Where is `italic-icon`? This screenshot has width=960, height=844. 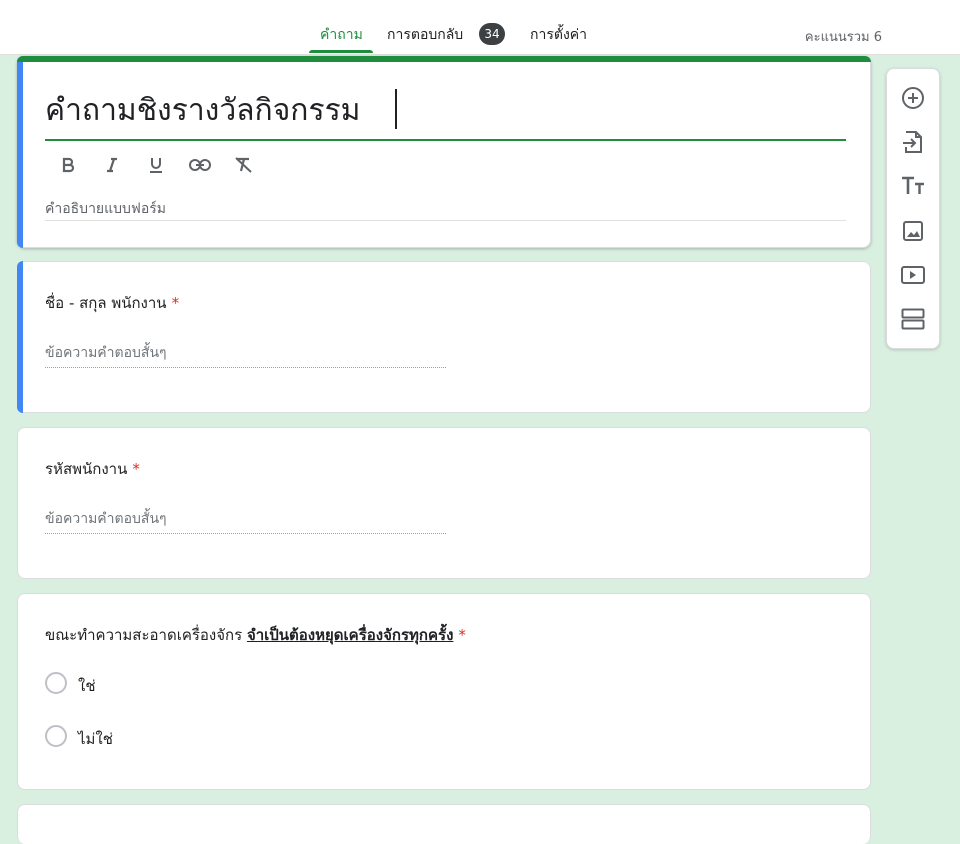 italic-icon is located at coordinates (112, 165).